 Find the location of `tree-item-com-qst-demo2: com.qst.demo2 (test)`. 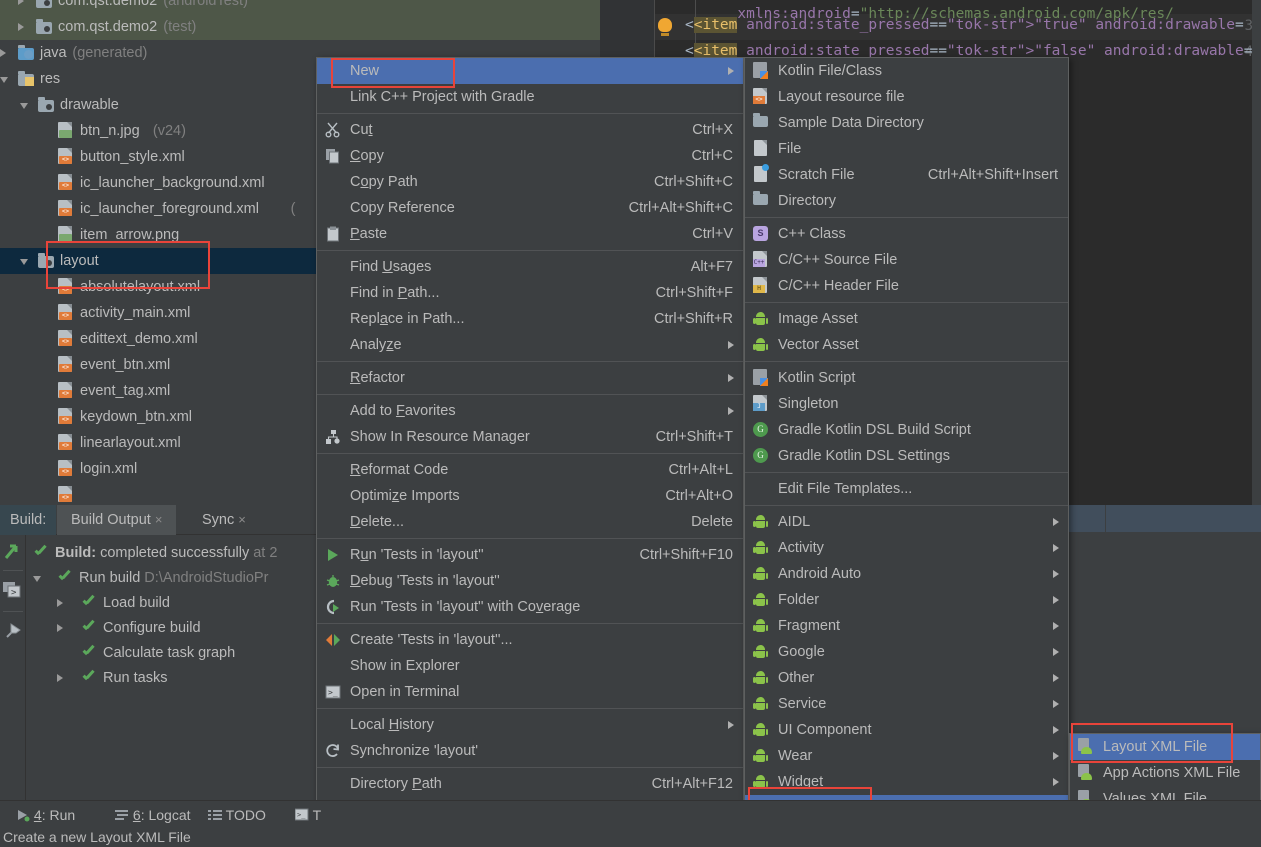

tree-item-com-qst-demo2: com.qst.demo2 (test) is located at coordinates (300, 27).